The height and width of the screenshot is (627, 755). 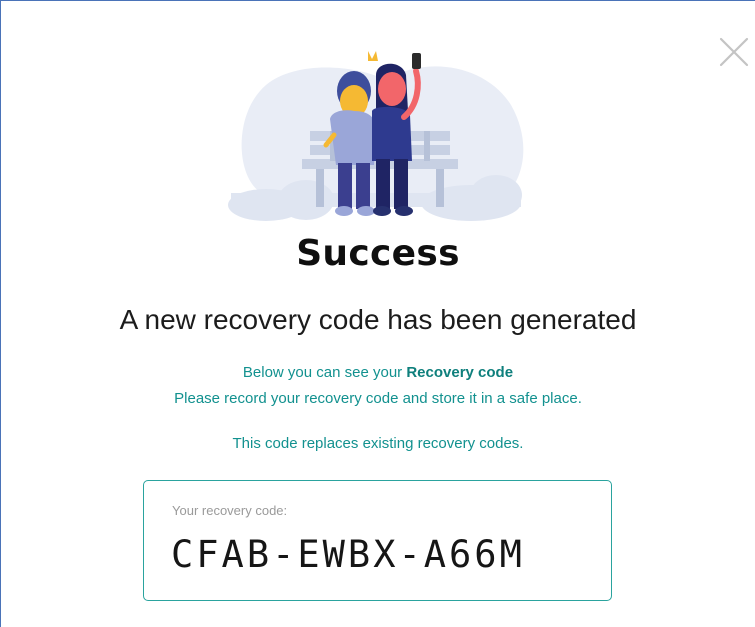 I want to click on recovery-code-emphasis: Recovery code, so click(x=460, y=372).